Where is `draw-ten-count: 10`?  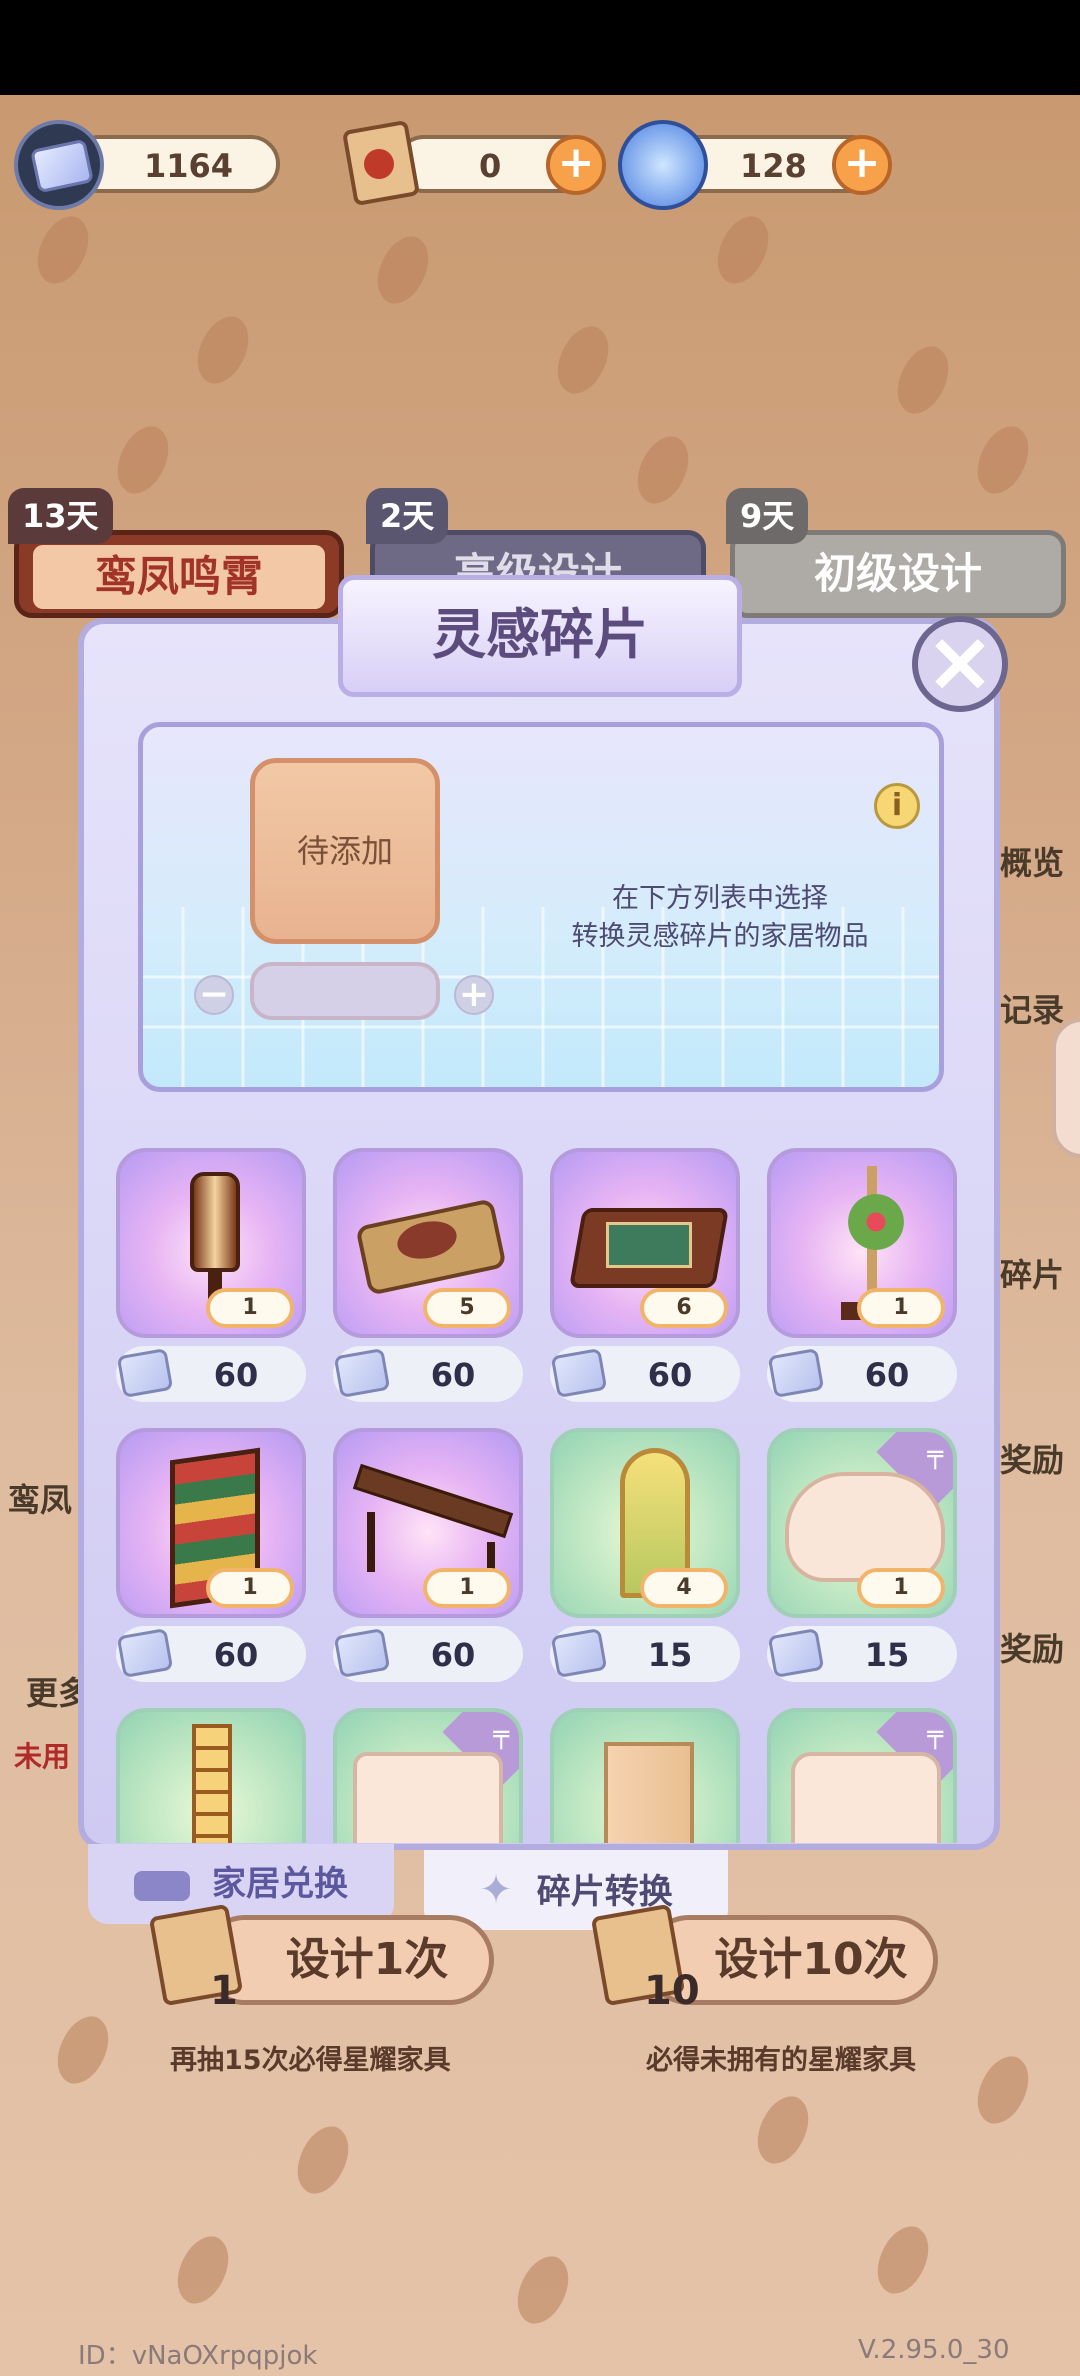 draw-ten-count: 10 is located at coordinates (672, 1991).